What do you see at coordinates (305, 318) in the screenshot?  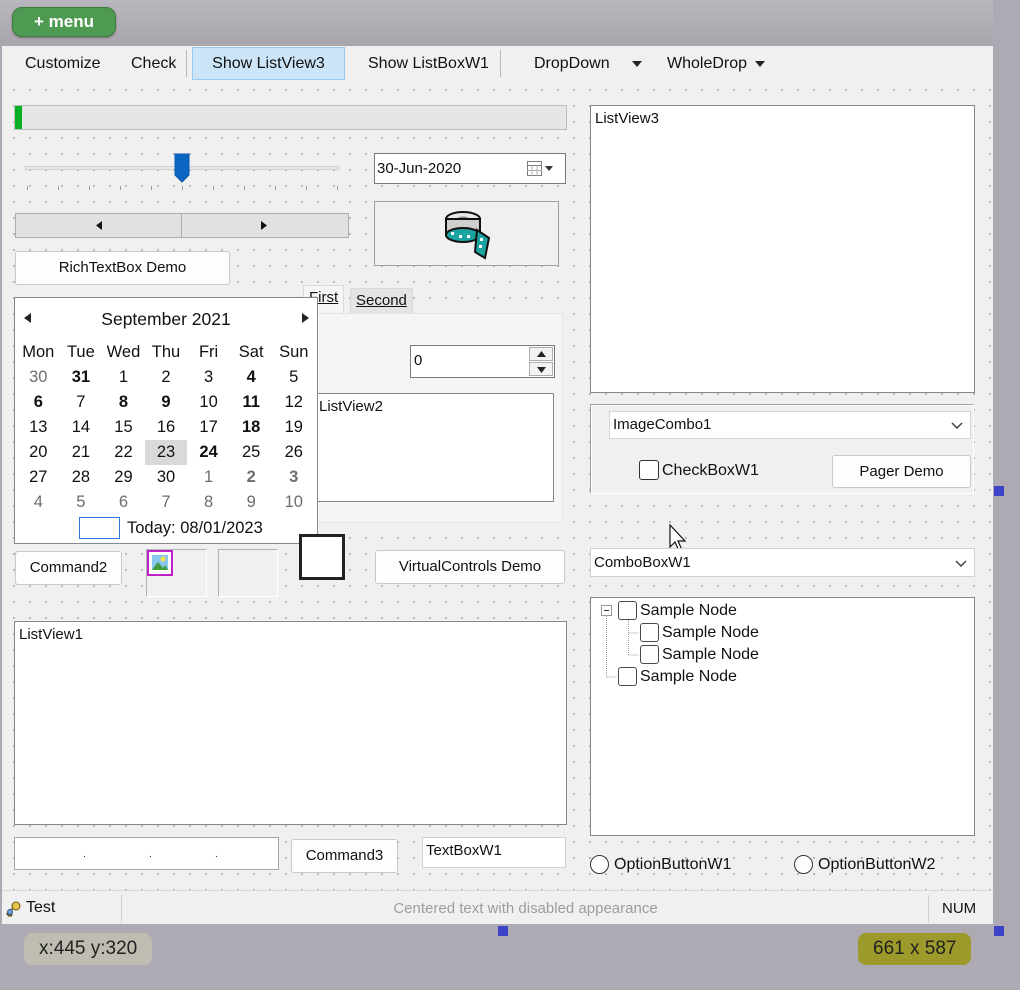 I see `calendar-next-icon` at bounding box center [305, 318].